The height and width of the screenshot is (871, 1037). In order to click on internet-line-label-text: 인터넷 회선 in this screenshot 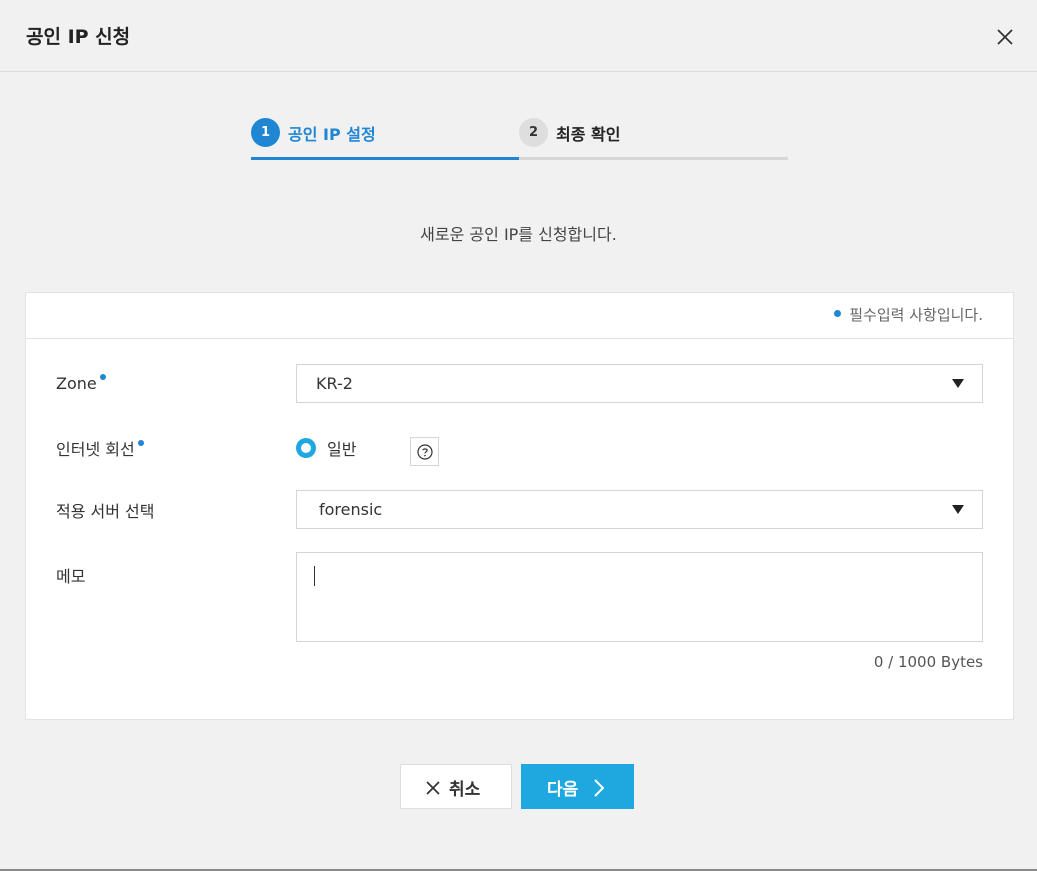, I will do `click(95, 449)`.